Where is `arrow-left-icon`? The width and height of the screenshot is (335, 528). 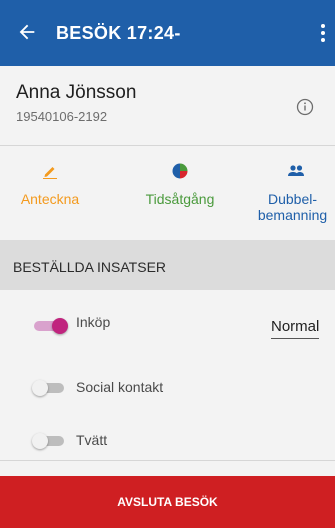
arrow-left-icon is located at coordinates (27, 32).